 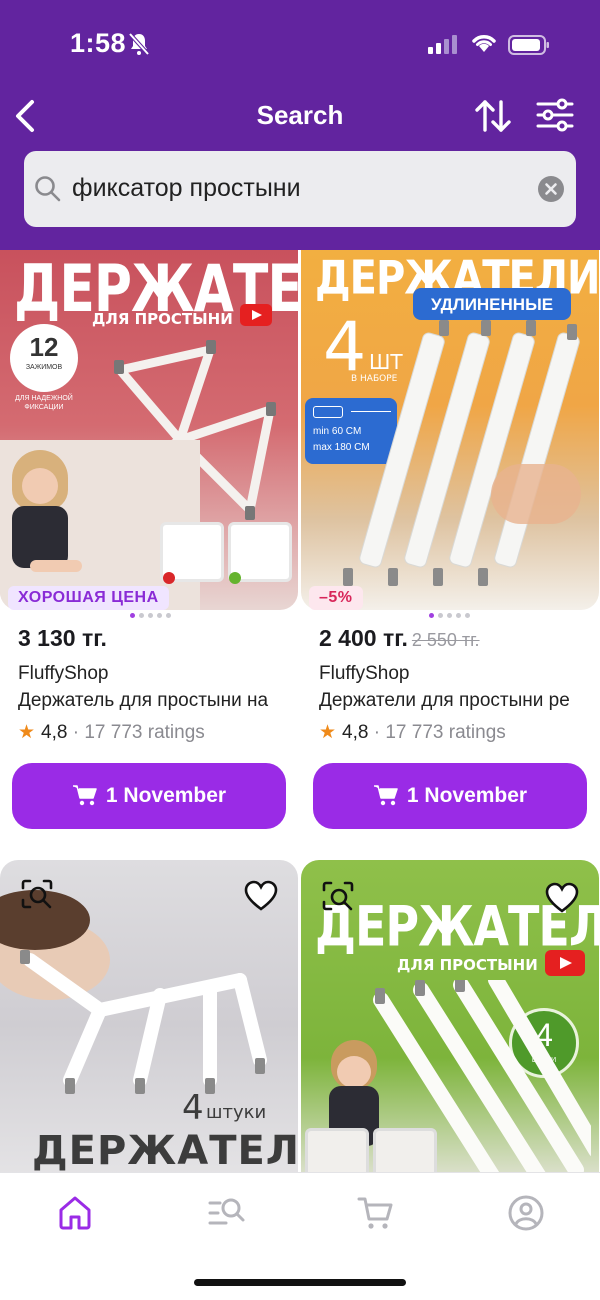 I want to click on home-icon, so click(x=75, y=1213).